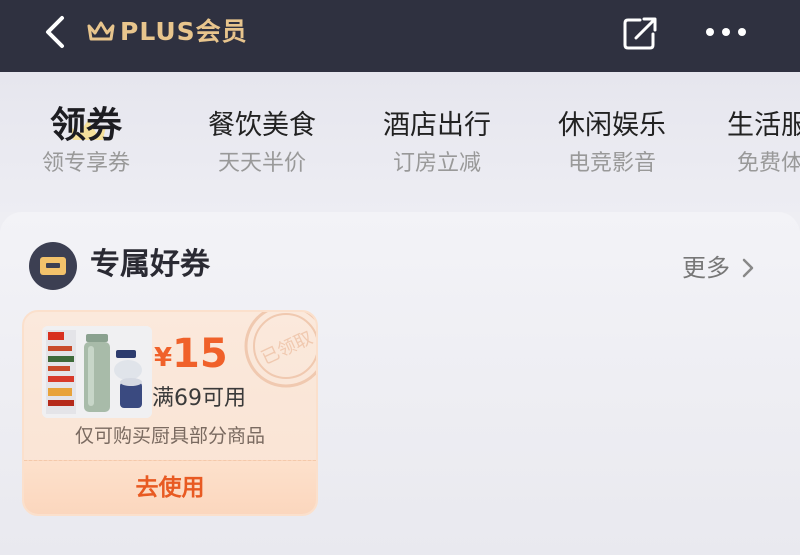  Describe the element at coordinates (748, 268) in the screenshot. I see `chevron-right-icon` at that location.